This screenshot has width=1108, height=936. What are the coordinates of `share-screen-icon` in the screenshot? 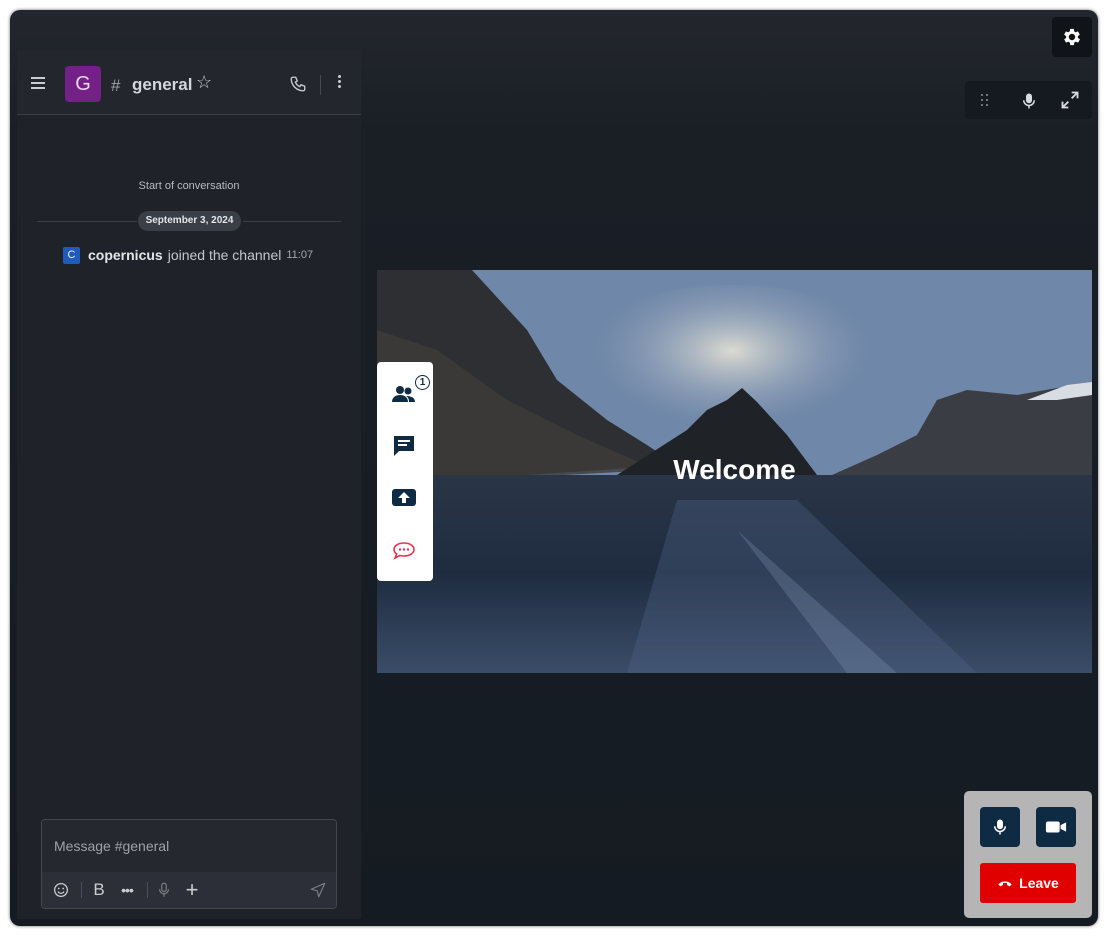 It's located at (404, 497).